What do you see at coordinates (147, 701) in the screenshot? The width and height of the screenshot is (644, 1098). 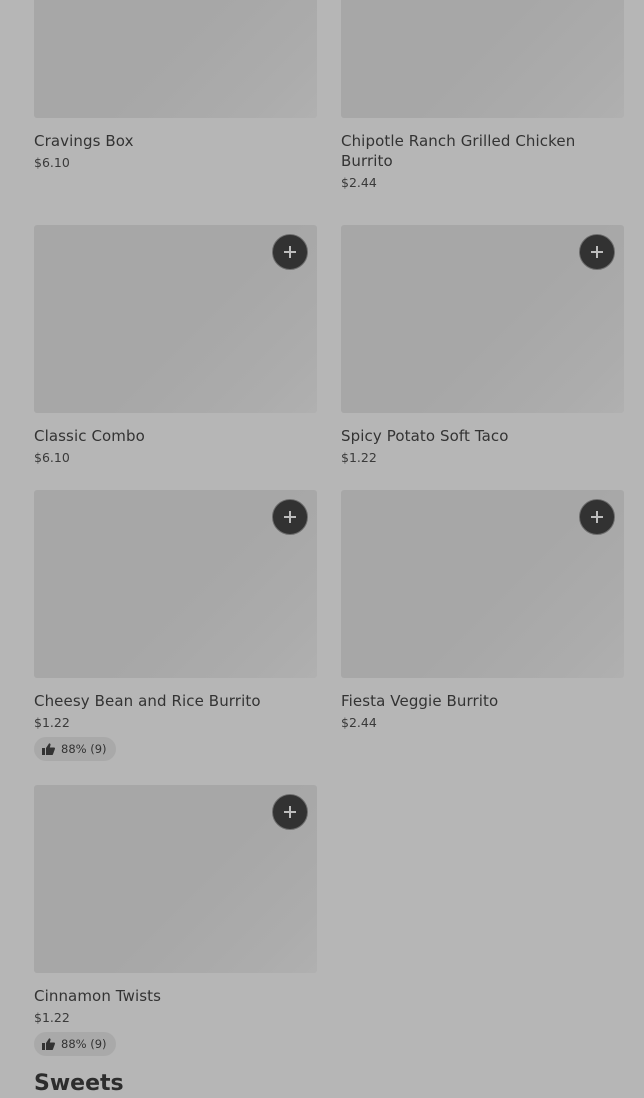 I see `item-name: Cheesy Bean and Rice Burrito` at bounding box center [147, 701].